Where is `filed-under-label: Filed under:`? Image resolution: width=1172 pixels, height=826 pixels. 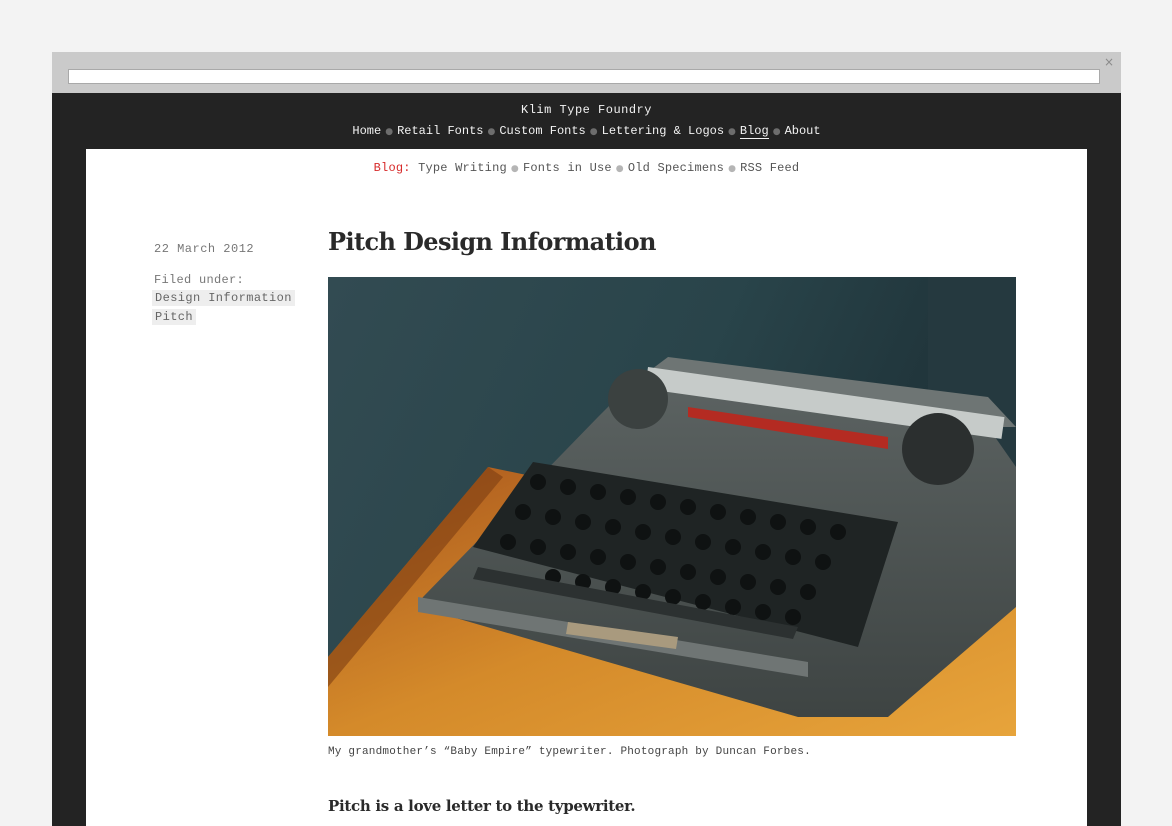
filed-under-label: Filed under: is located at coordinates (199, 280).